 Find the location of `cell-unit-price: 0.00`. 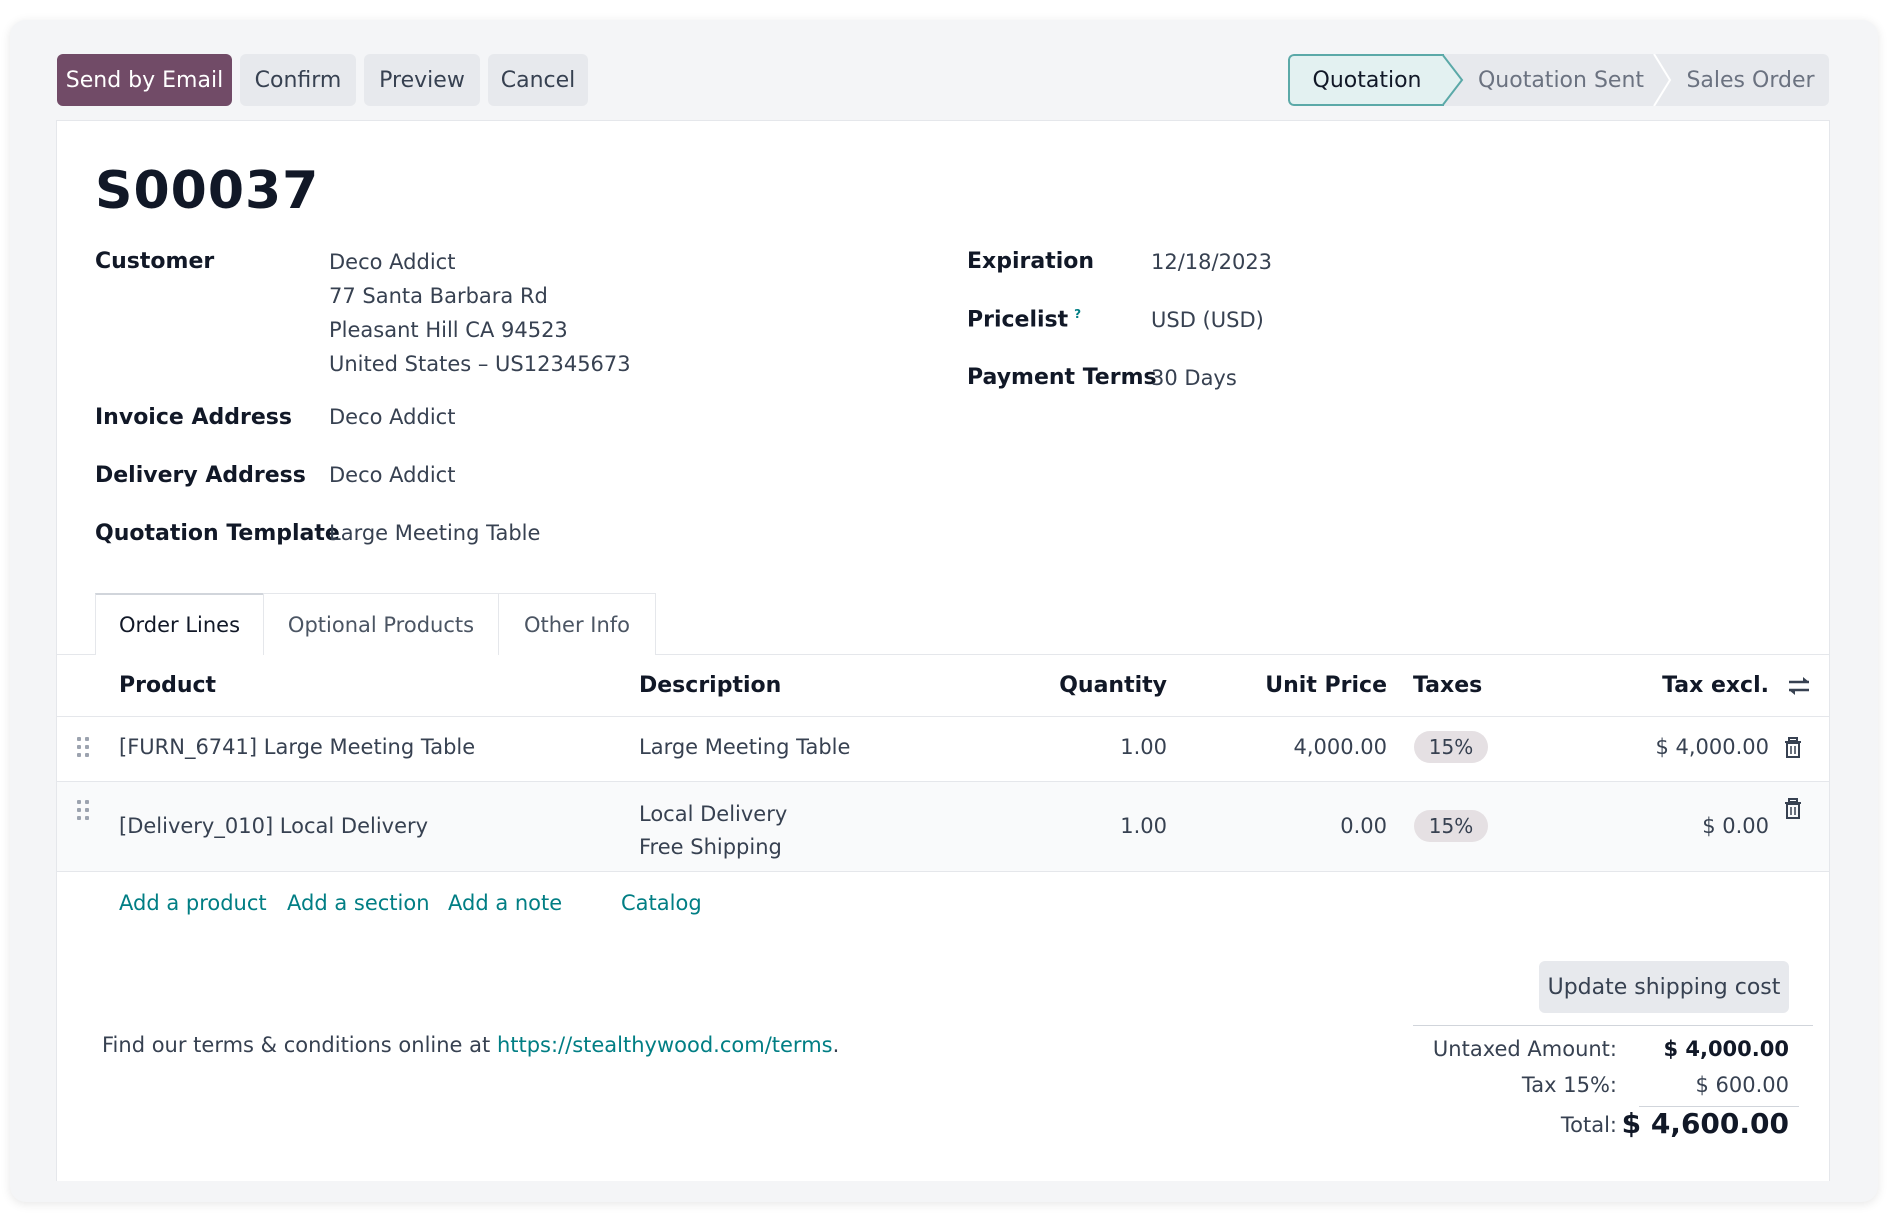

cell-unit-price: 0.00 is located at coordinates (1302, 826).